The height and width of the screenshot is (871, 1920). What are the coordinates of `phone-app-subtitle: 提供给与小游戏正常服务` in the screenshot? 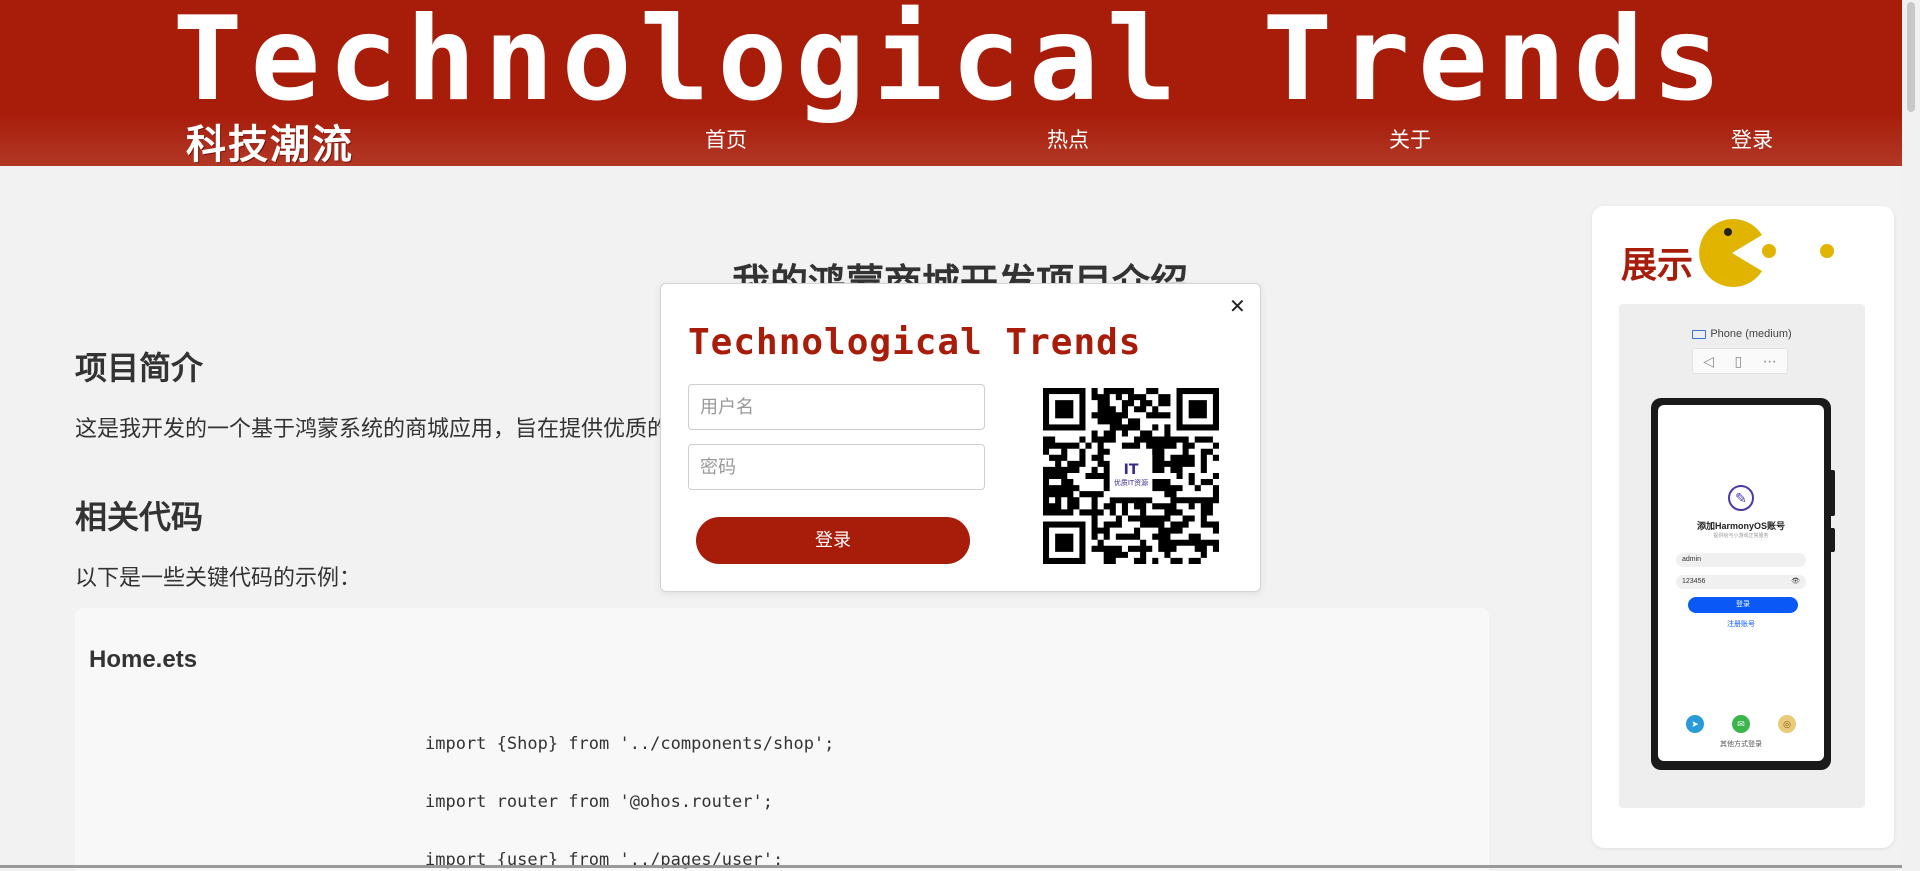 It's located at (1741, 536).